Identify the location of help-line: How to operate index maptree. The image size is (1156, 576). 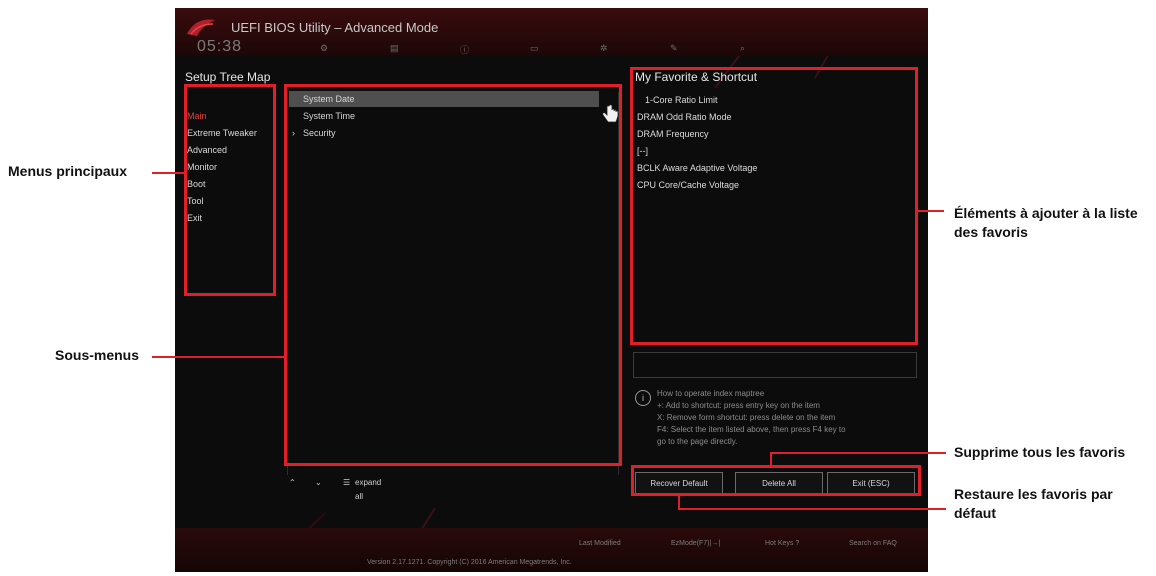
(711, 393).